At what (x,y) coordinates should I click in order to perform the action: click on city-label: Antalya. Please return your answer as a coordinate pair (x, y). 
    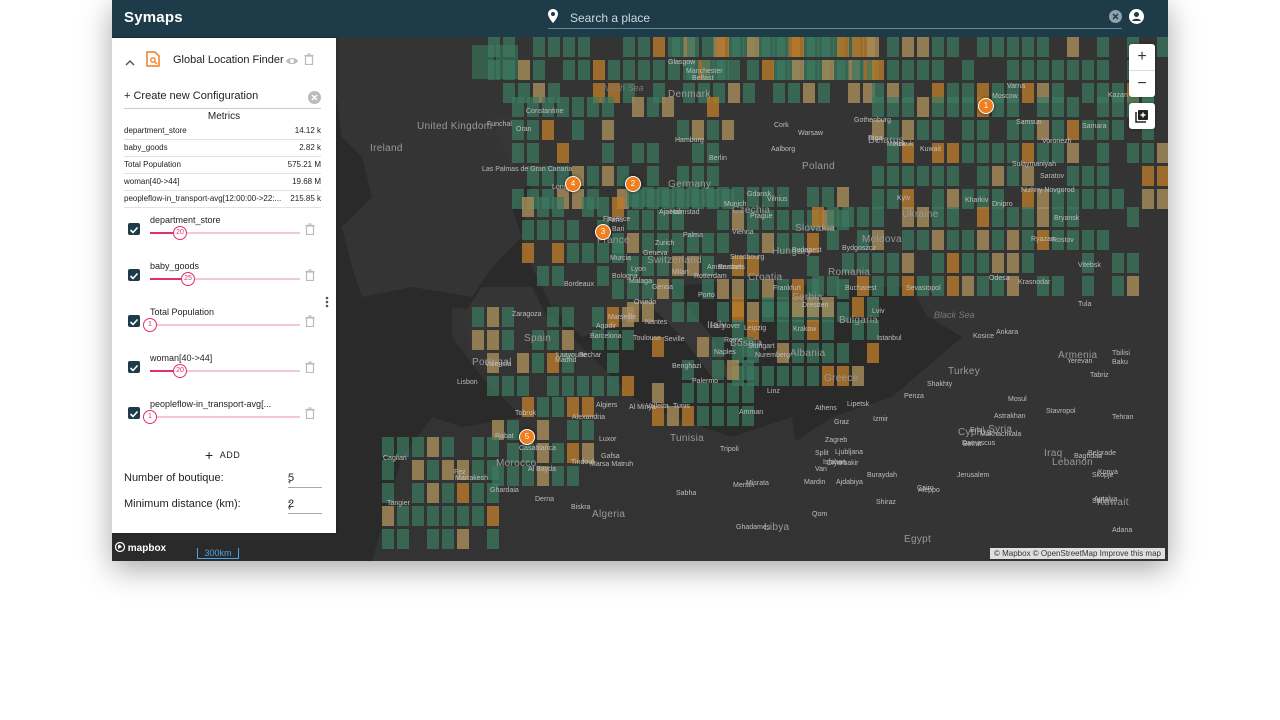
    Looking at the image, I should click on (1106, 499).